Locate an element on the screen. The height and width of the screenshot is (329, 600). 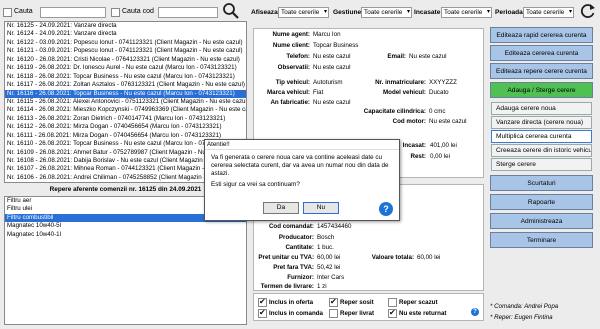
capacitate-value: 0 cmc is located at coordinates (437, 111).